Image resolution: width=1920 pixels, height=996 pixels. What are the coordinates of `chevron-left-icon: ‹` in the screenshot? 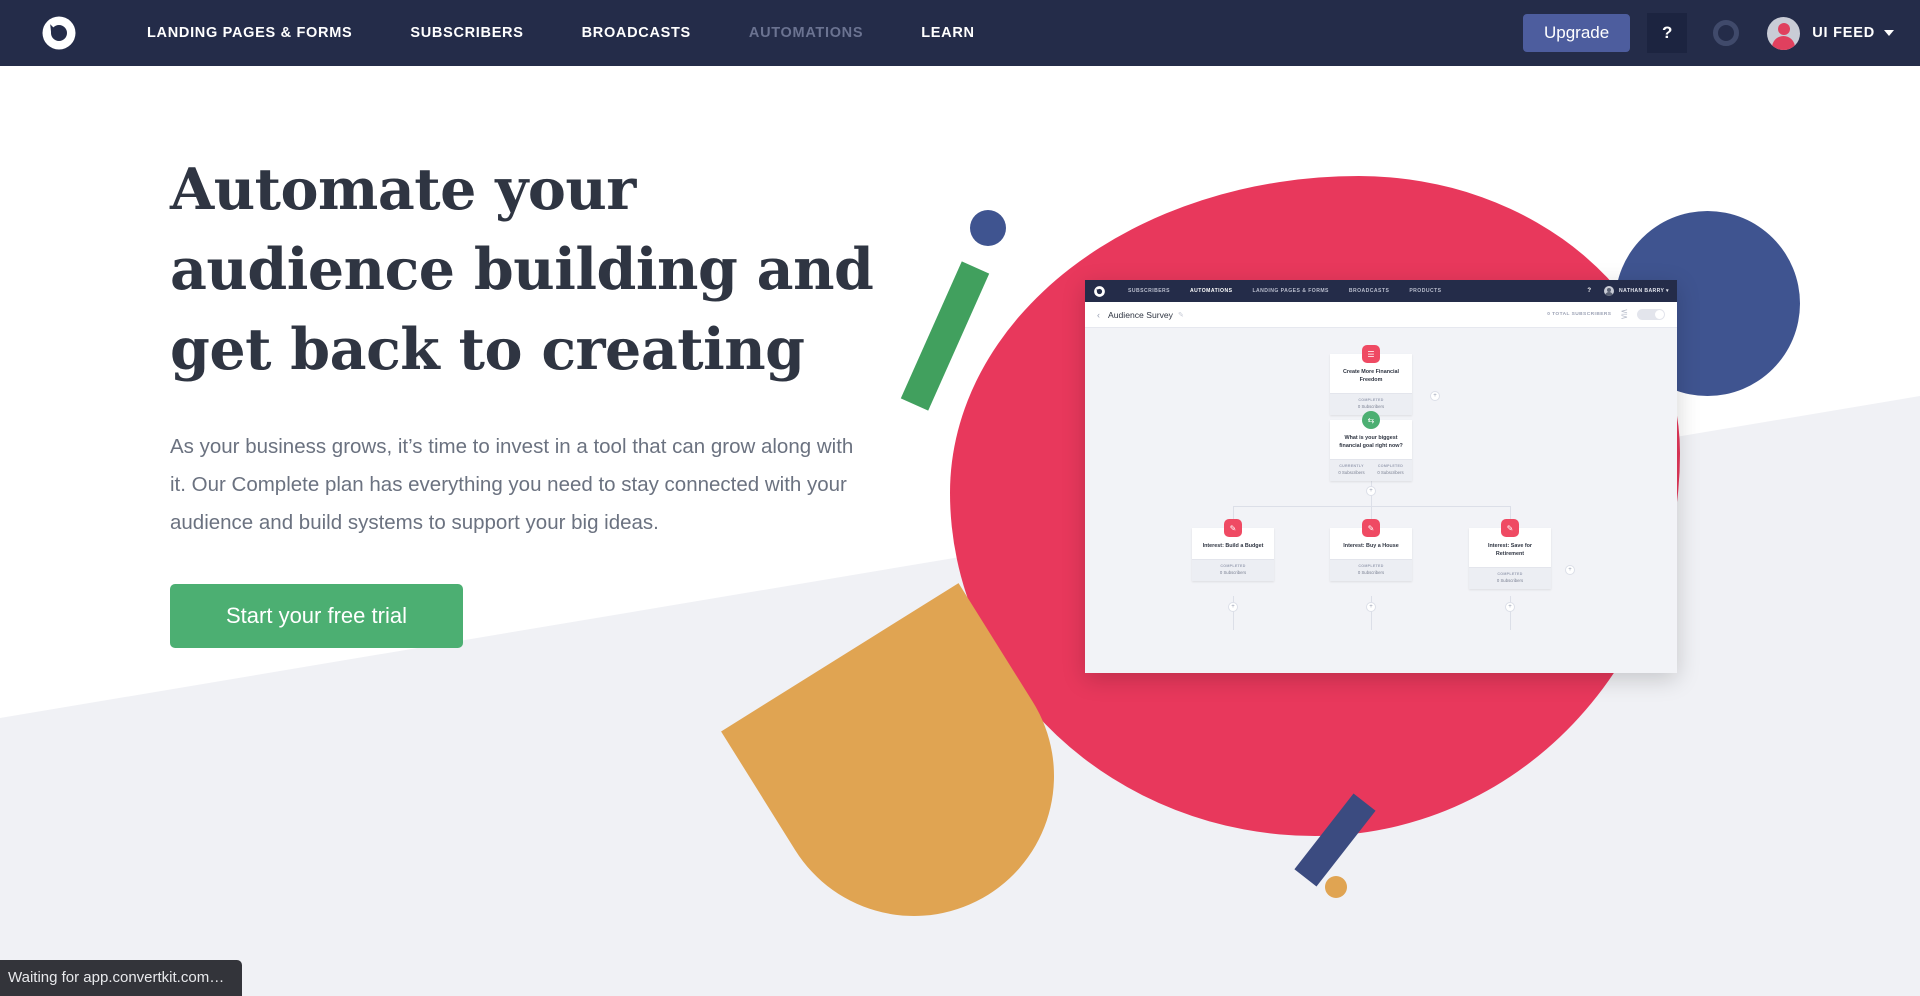 It's located at (1098, 315).